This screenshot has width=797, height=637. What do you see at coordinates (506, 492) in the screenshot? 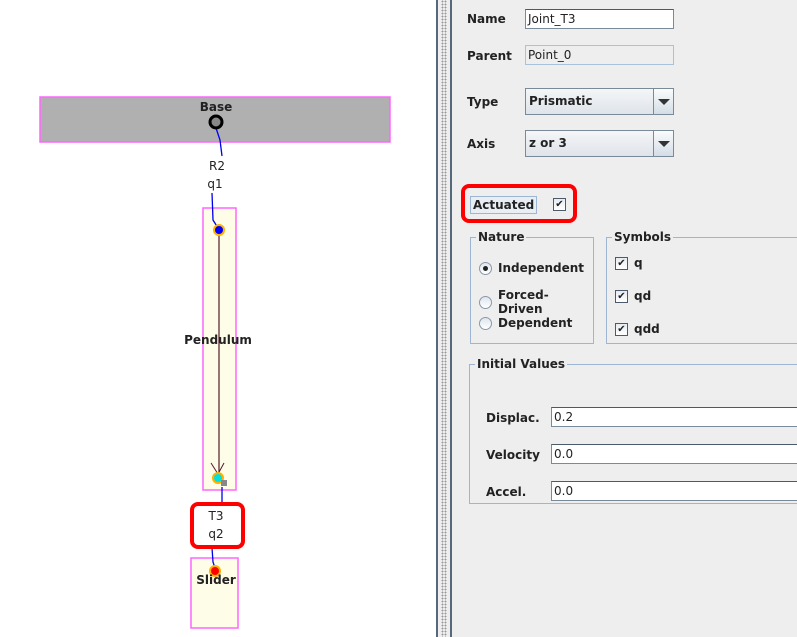
I see `accel-label: Accel.` at bounding box center [506, 492].